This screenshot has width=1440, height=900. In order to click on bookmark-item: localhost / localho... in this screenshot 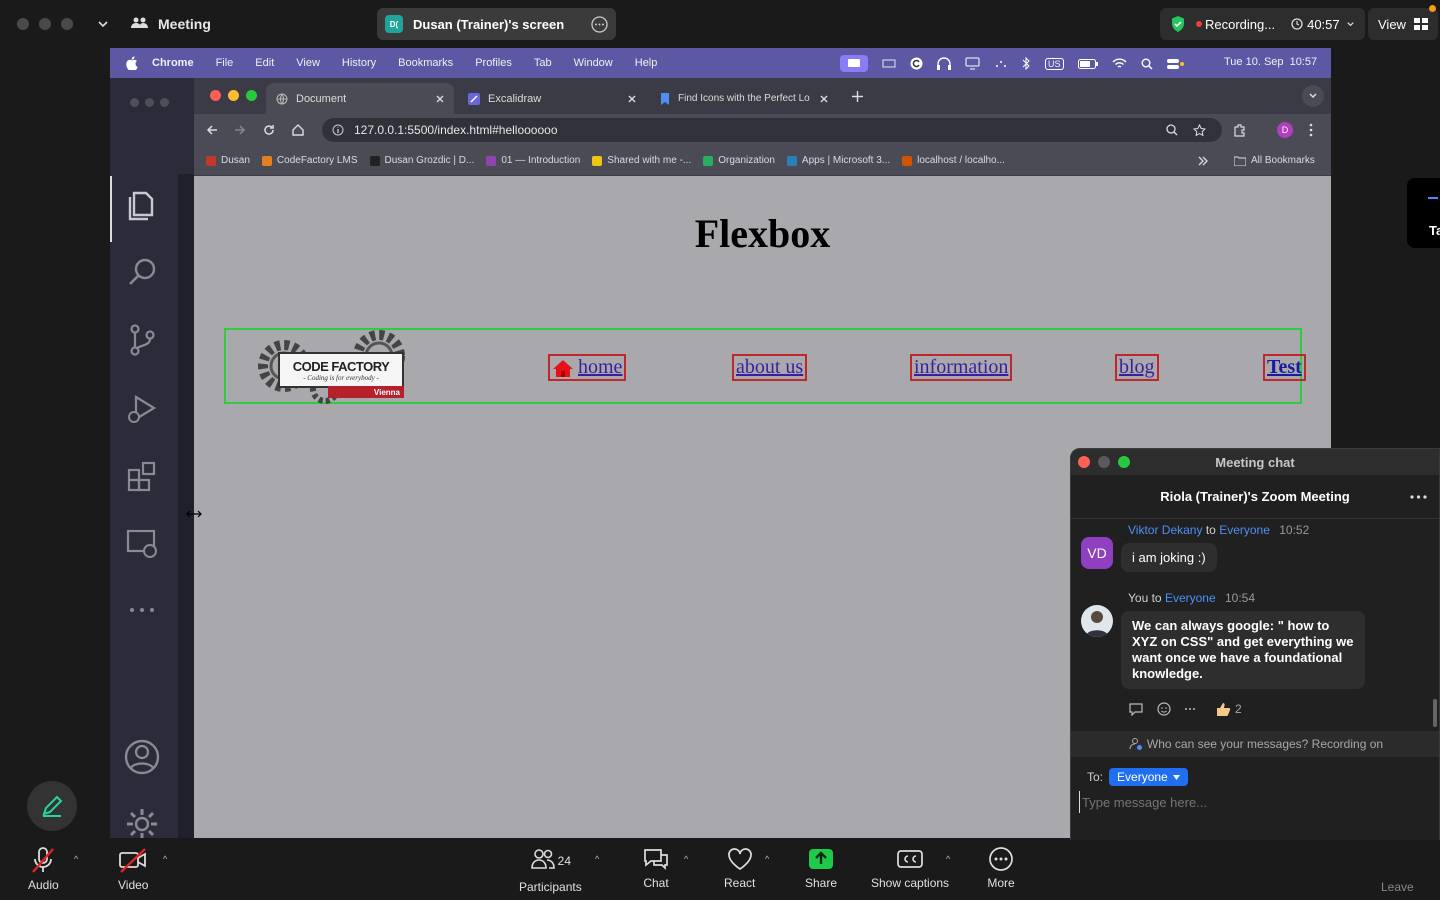, I will do `click(953, 160)`.